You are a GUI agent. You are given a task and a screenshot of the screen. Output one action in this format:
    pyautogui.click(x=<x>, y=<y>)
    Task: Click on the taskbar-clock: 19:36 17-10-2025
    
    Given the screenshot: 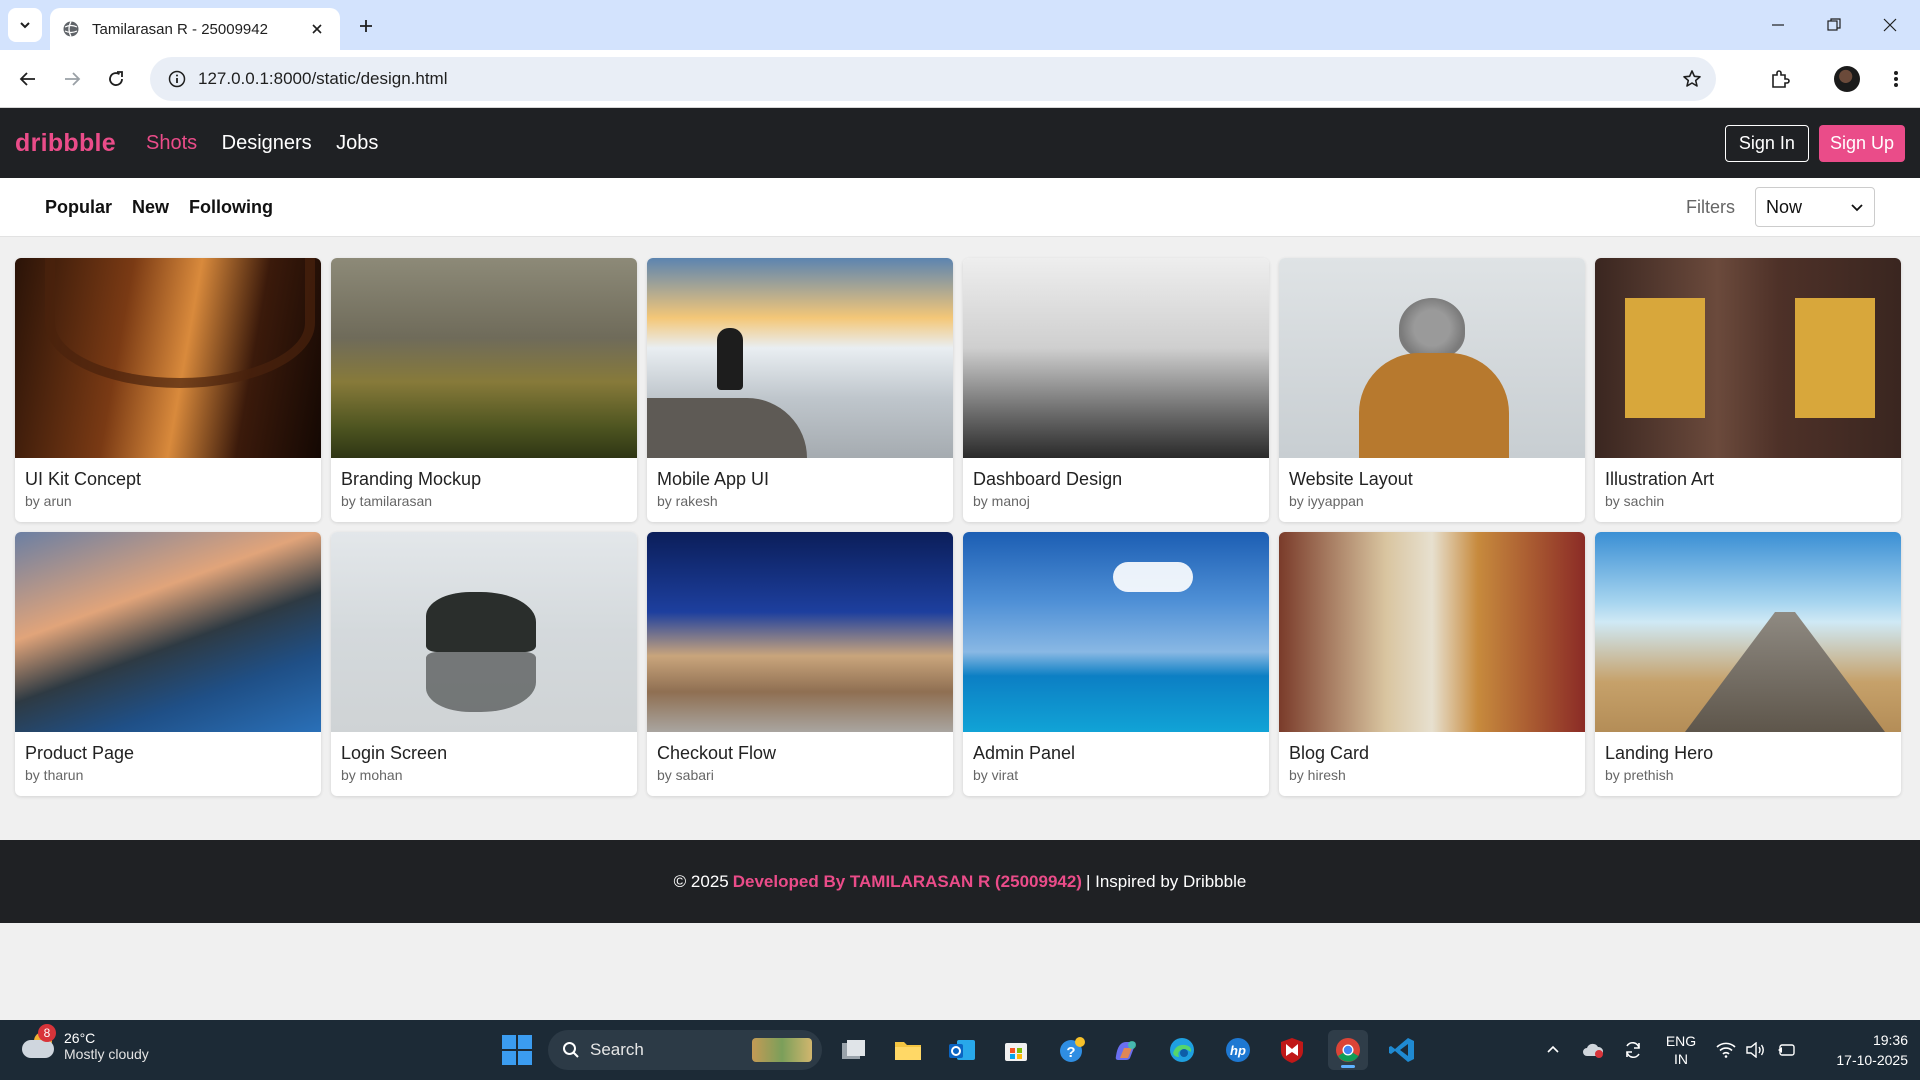 What is the action you would take?
    pyautogui.click(x=1858, y=1050)
    